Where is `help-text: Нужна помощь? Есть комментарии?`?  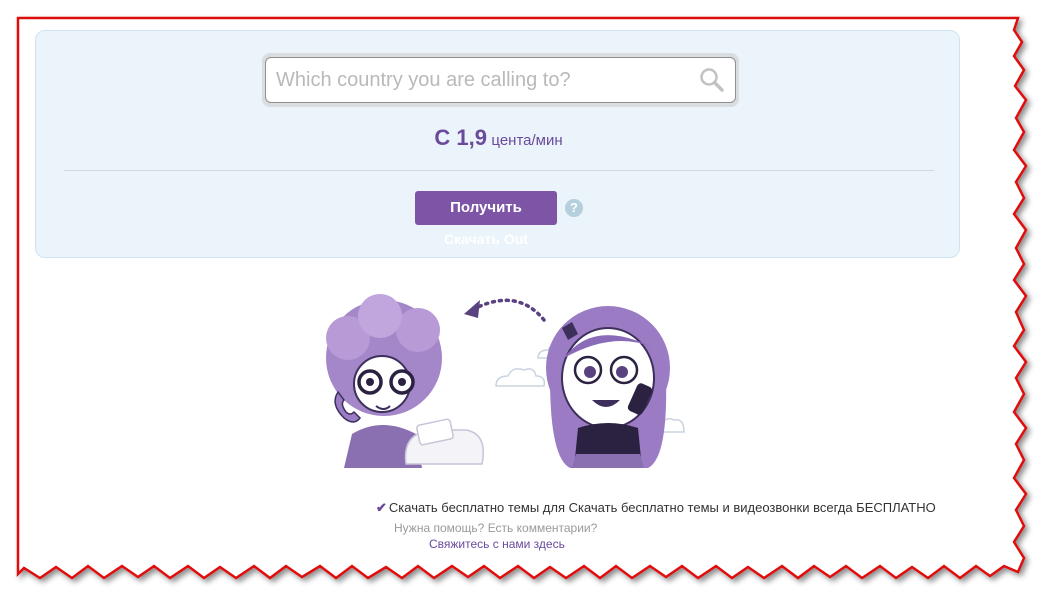 help-text: Нужна помощь? Есть комментарии? is located at coordinates (496, 528).